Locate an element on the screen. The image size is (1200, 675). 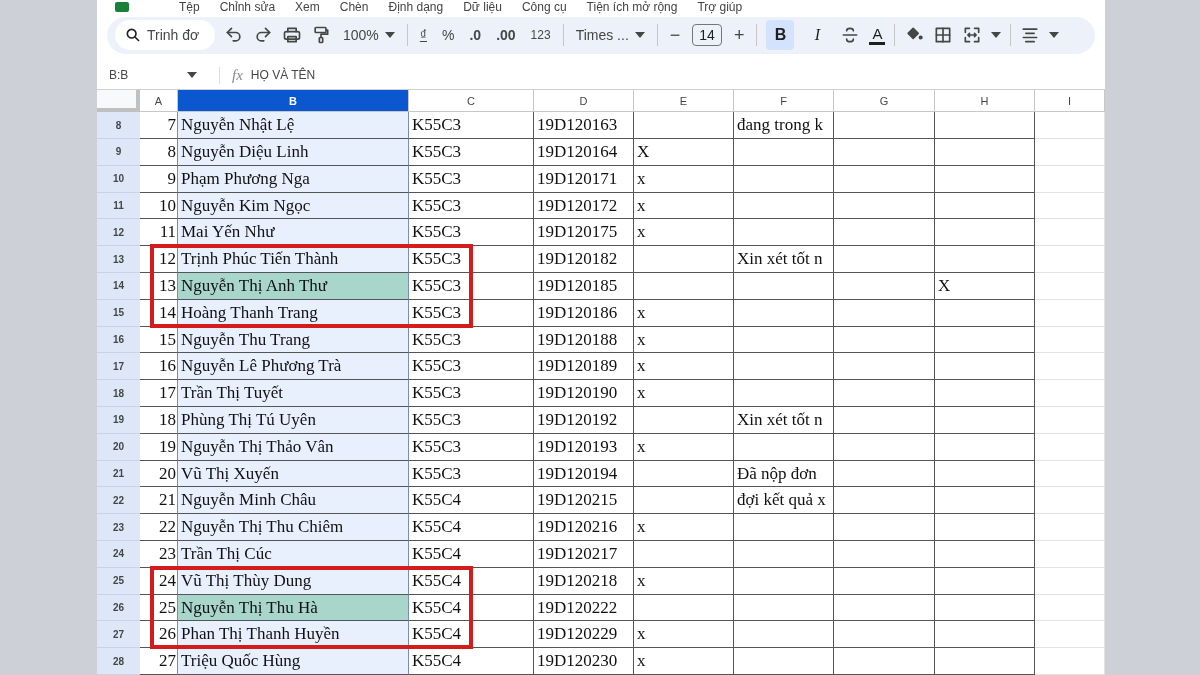
currency-format-button: ₫ is located at coordinates (423, 35).